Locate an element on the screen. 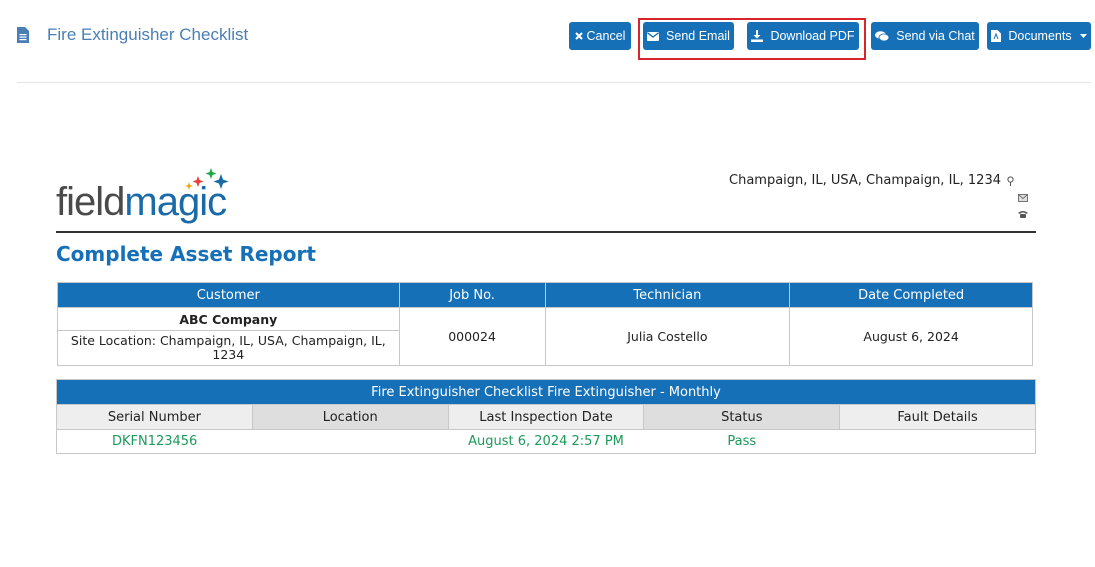 Image resolution: width=1095 pixels, height=567 pixels. job-no-header: Job No. is located at coordinates (472, 295).